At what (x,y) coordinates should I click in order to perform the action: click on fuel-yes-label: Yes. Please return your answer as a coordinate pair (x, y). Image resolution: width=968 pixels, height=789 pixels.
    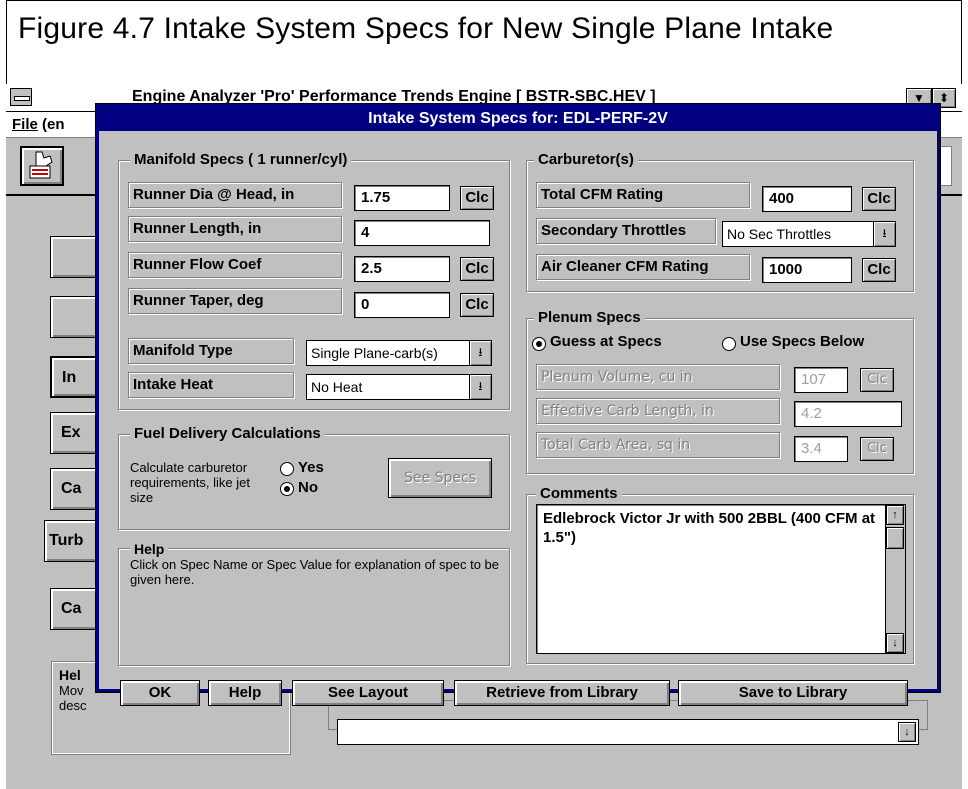
    Looking at the image, I should click on (311, 467).